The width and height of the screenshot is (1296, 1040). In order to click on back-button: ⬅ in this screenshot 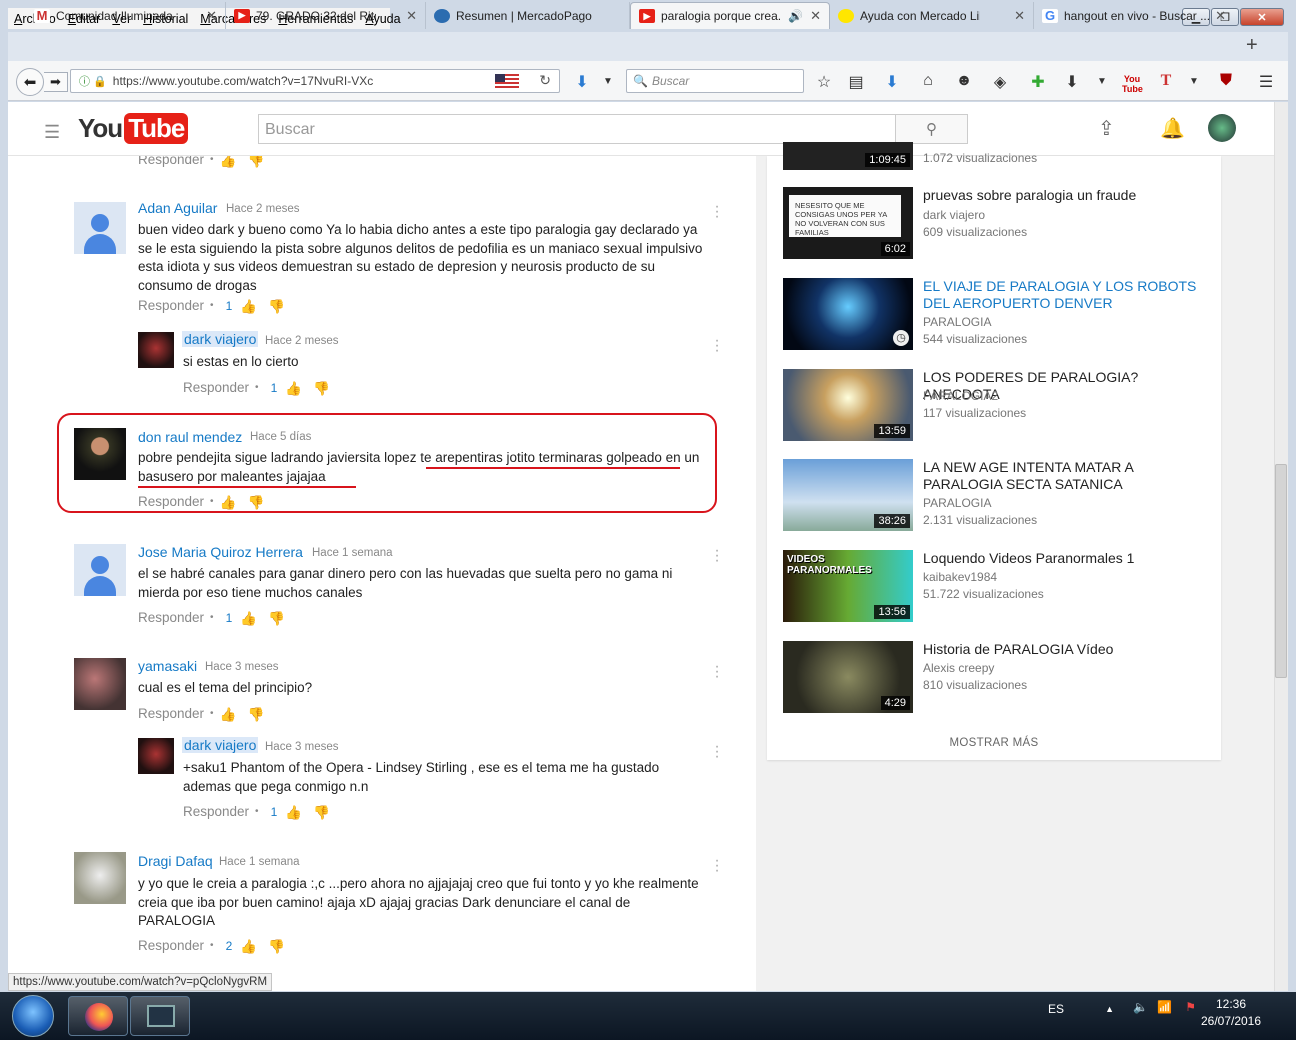, I will do `click(30, 82)`.